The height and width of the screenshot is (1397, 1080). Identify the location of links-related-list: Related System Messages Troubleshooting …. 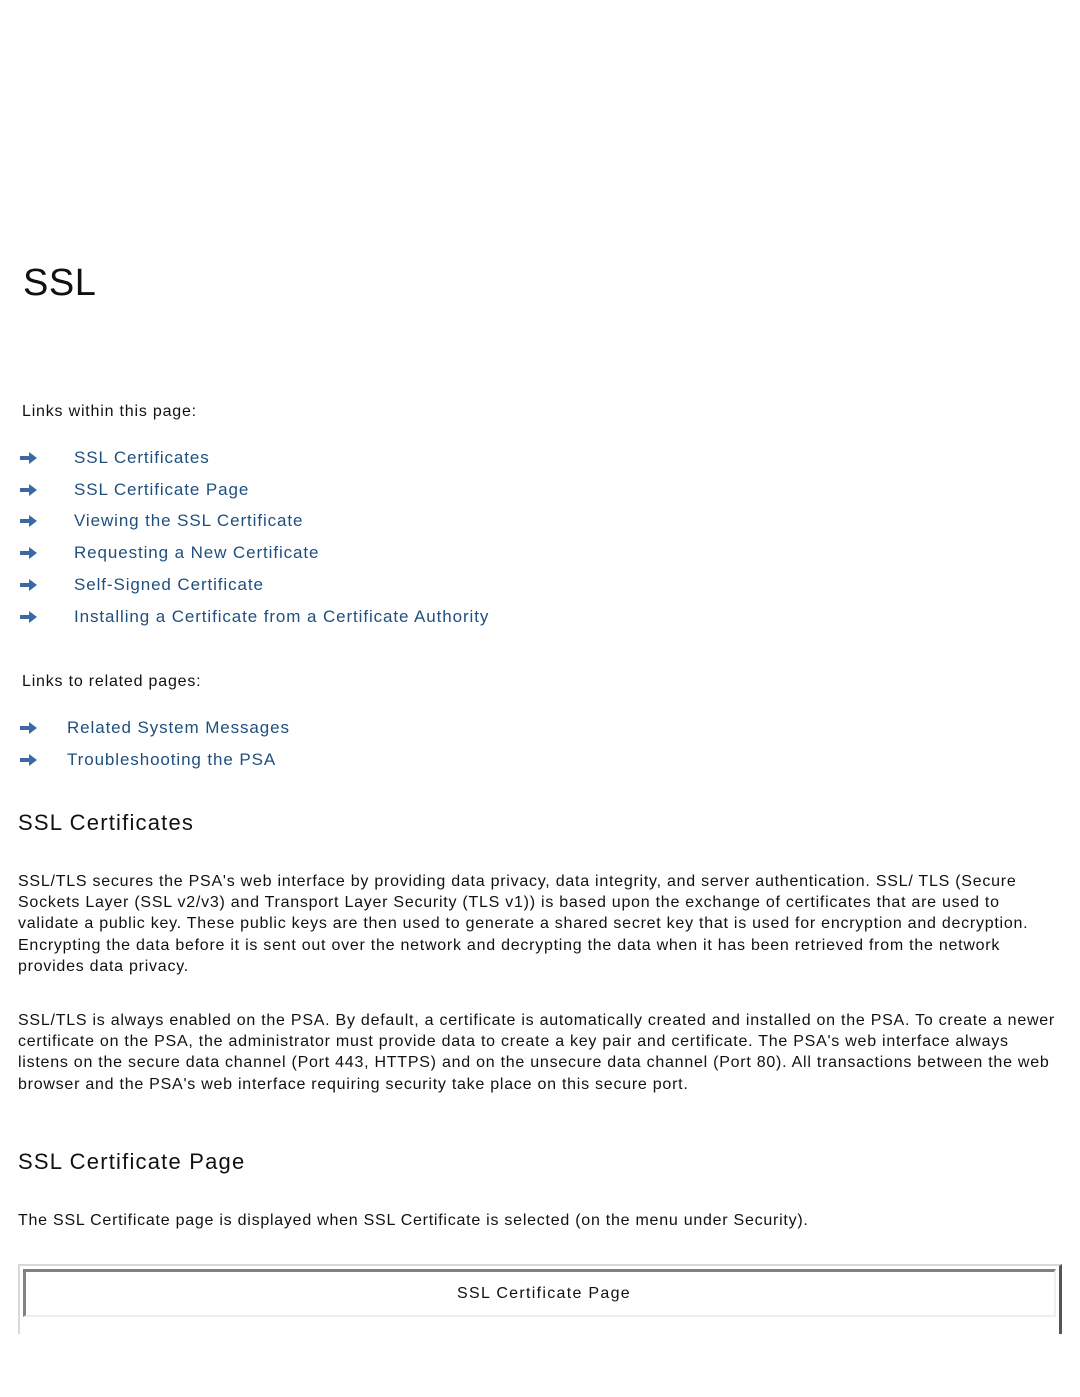
(154, 744).